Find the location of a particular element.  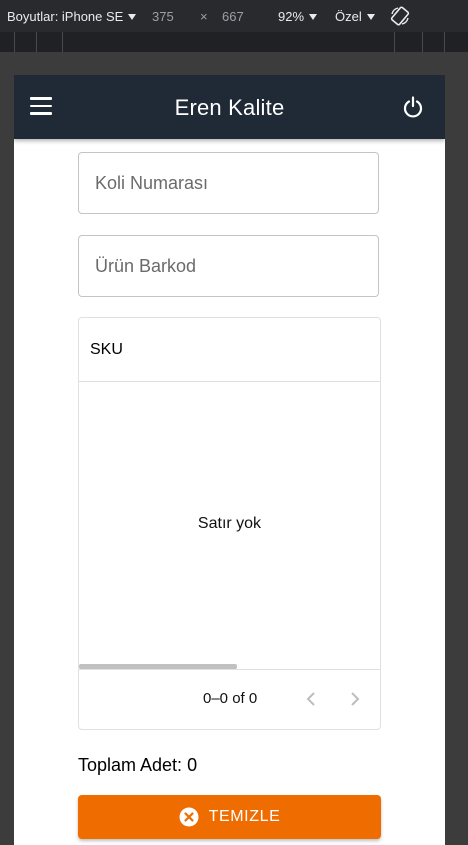

koli-numarasi-input is located at coordinates (228, 183).